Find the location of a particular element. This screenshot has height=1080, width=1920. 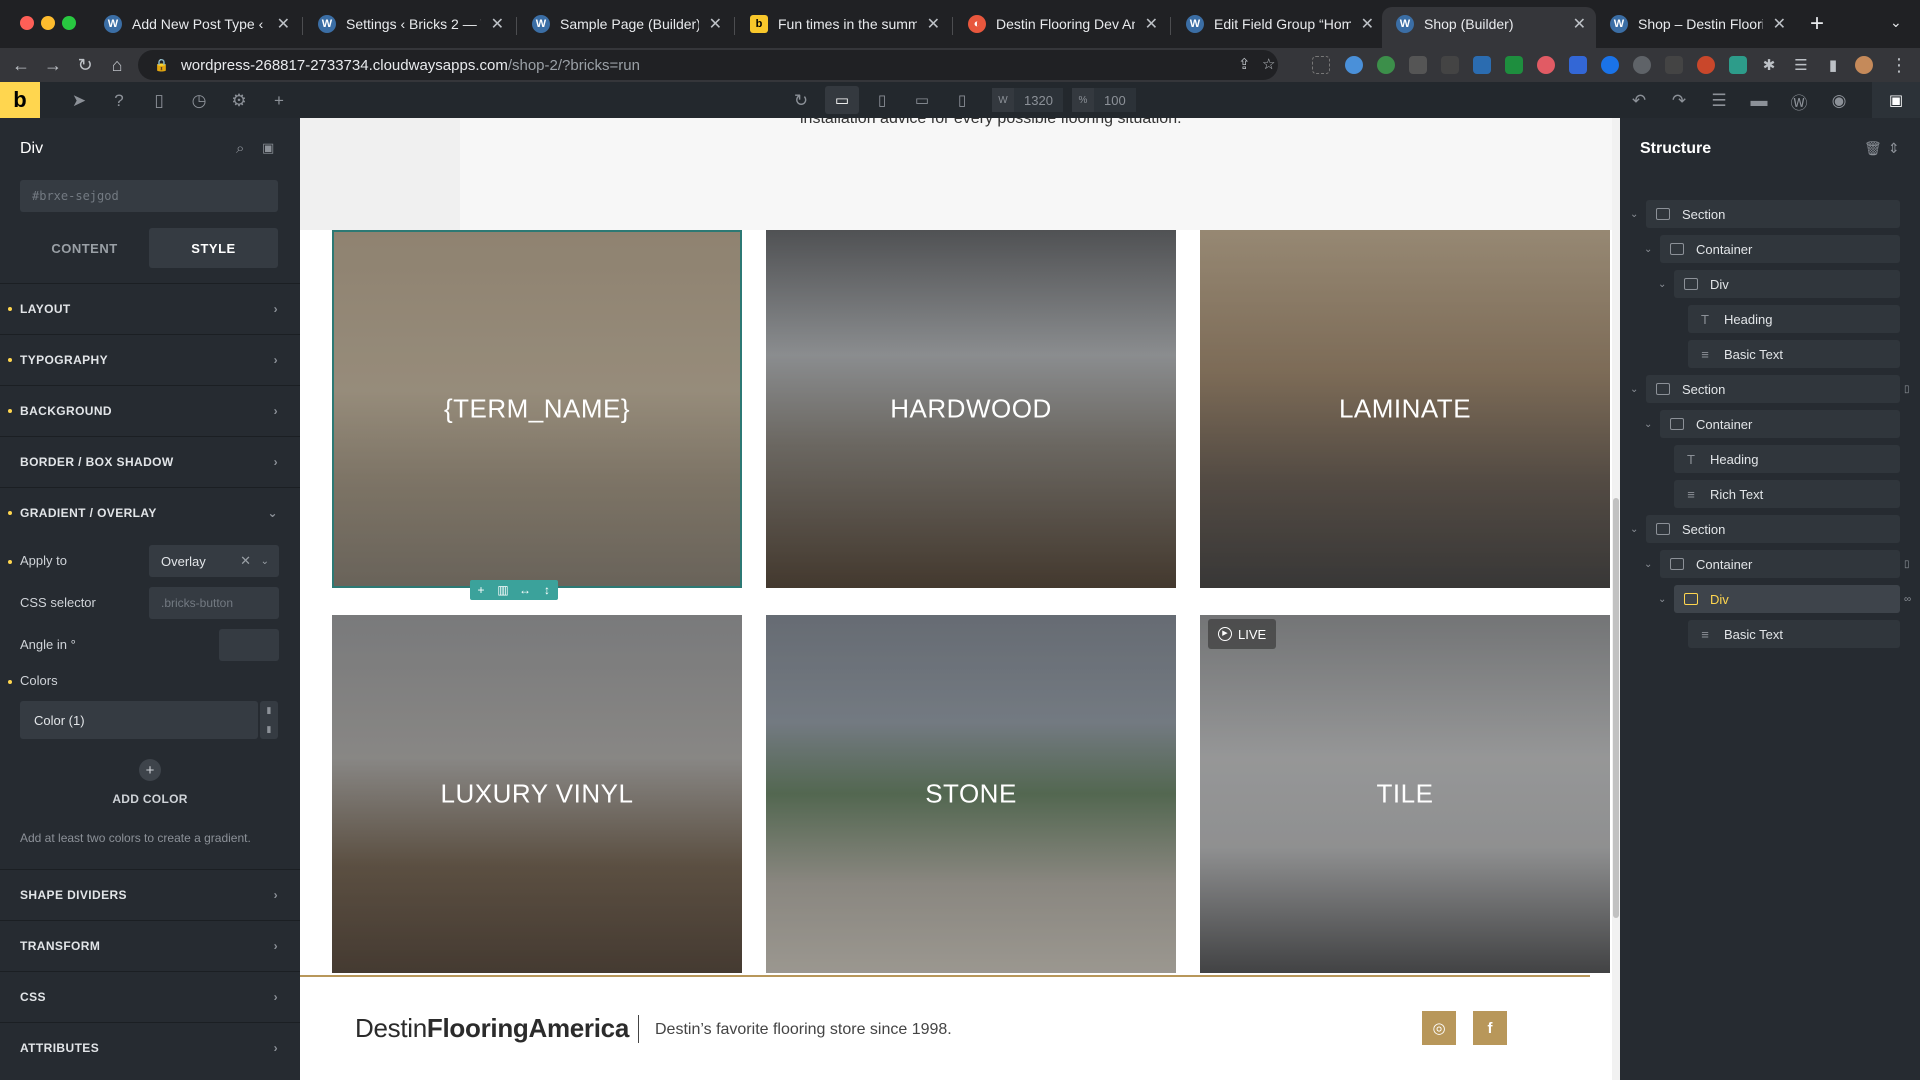

apply-to-select: Overlay ✕ ⌄ is located at coordinates (214, 561).